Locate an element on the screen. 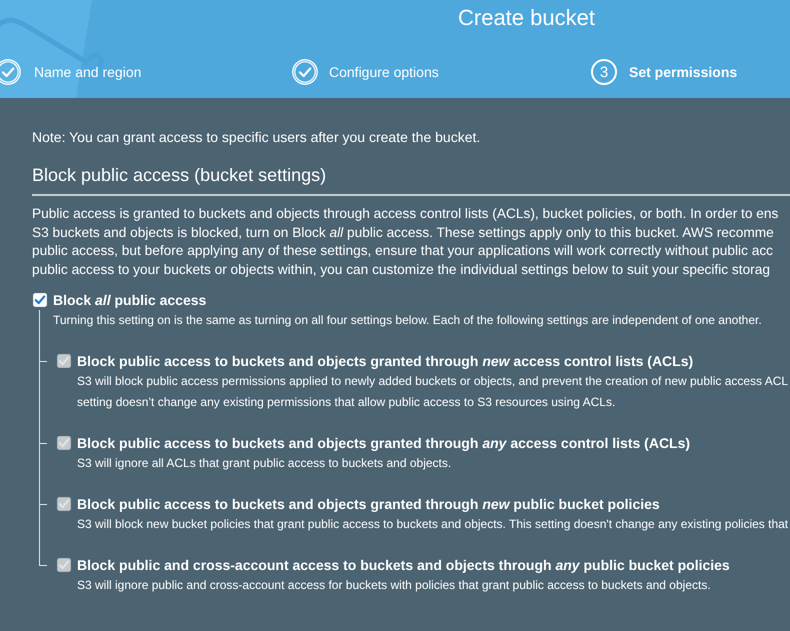 The width and height of the screenshot is (790, 631). section-heading: Block public access (bucket settings) is located at coordinates (180, 175).